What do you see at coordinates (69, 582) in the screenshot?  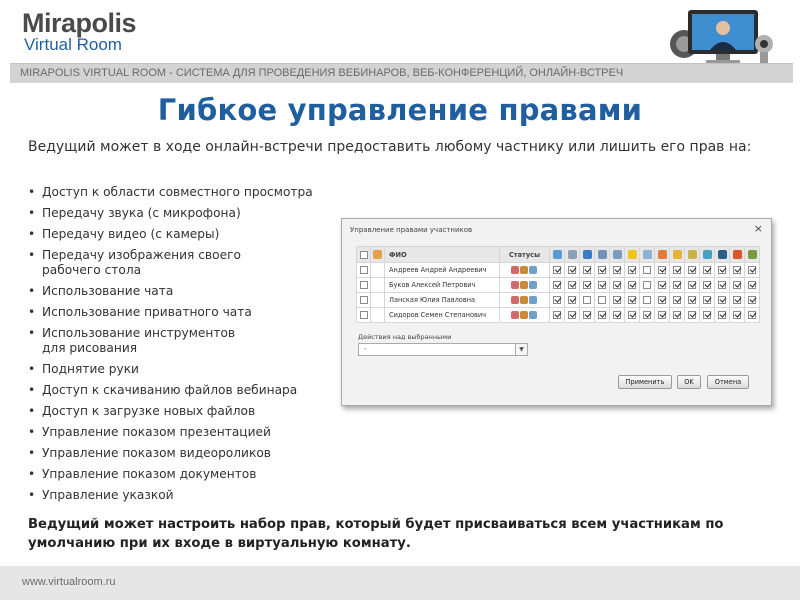 I see `footer-url: www.virtualroom.ru` at bounding box center [69, 582].